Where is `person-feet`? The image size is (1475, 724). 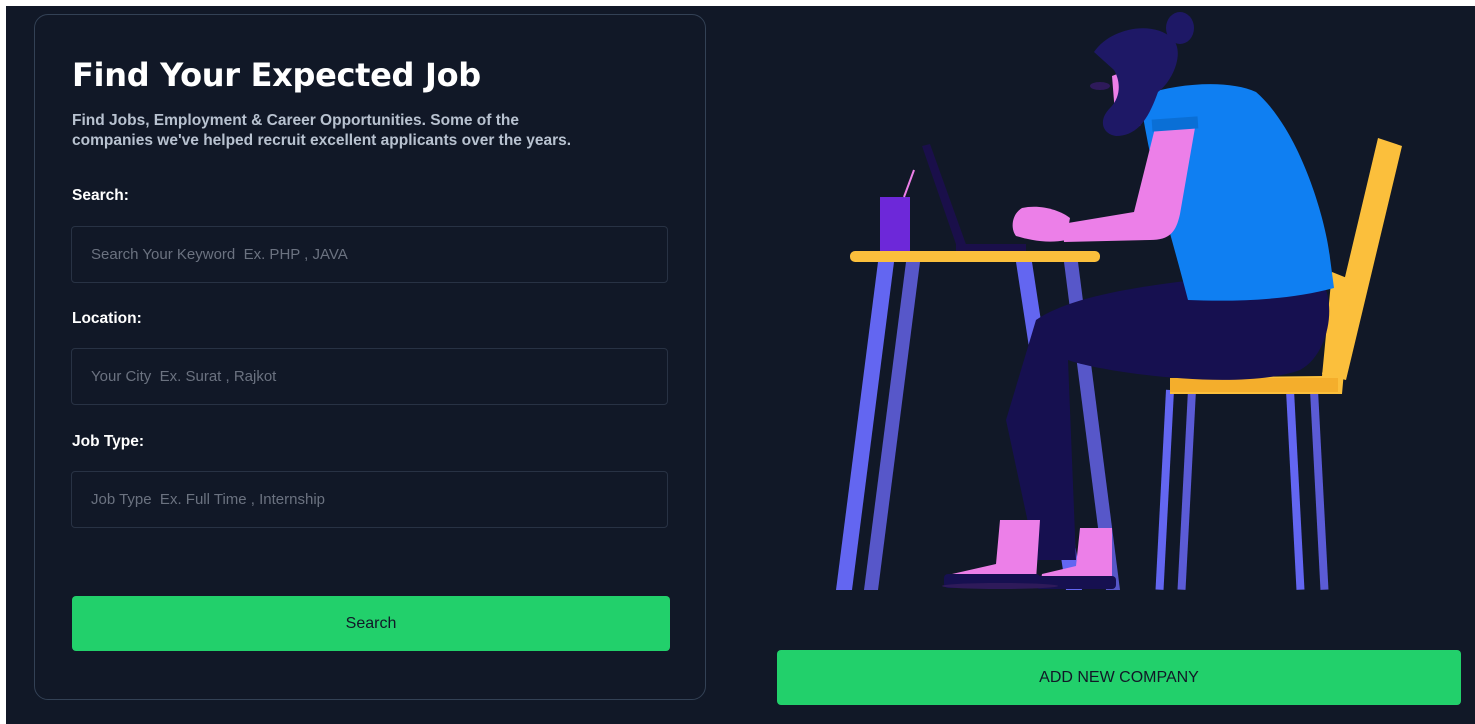 person-feet is located at coordinates (1029, 554).